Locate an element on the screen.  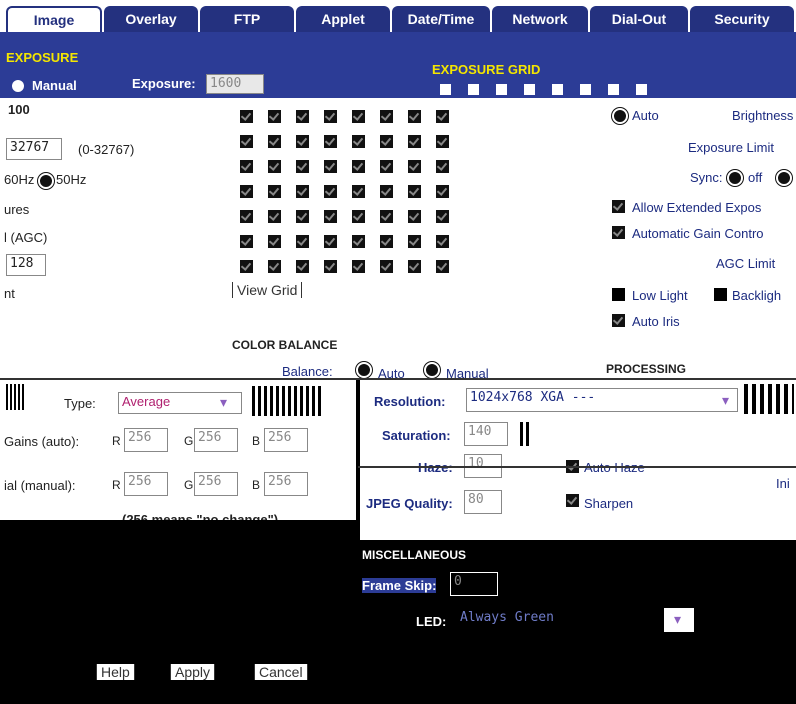
sync-on-radio is located at coordinates (784, 178).